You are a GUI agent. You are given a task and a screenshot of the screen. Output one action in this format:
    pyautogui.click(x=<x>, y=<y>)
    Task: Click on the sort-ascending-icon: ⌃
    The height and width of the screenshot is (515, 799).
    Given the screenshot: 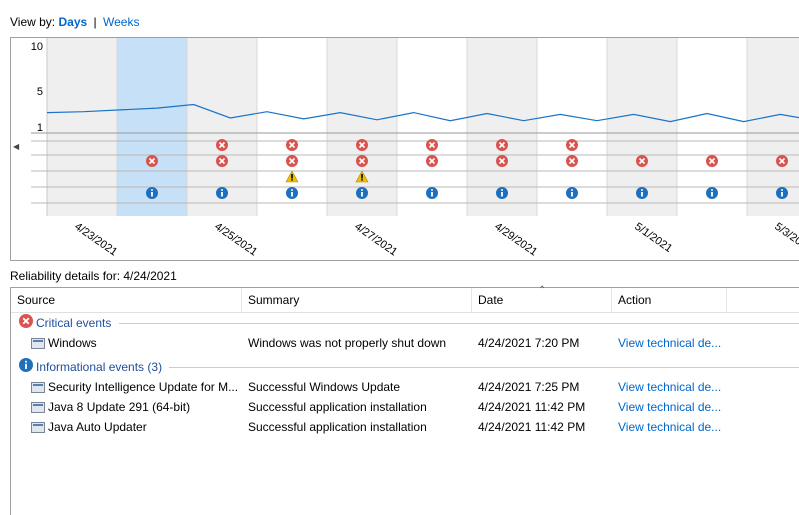 What is the action you would take?
    pyautogui.click(x=542, y=290)
    